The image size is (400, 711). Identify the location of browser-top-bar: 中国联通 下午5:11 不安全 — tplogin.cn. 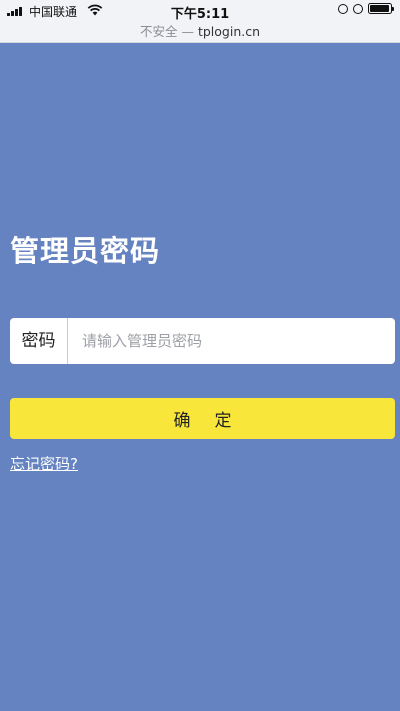
(200, 21).